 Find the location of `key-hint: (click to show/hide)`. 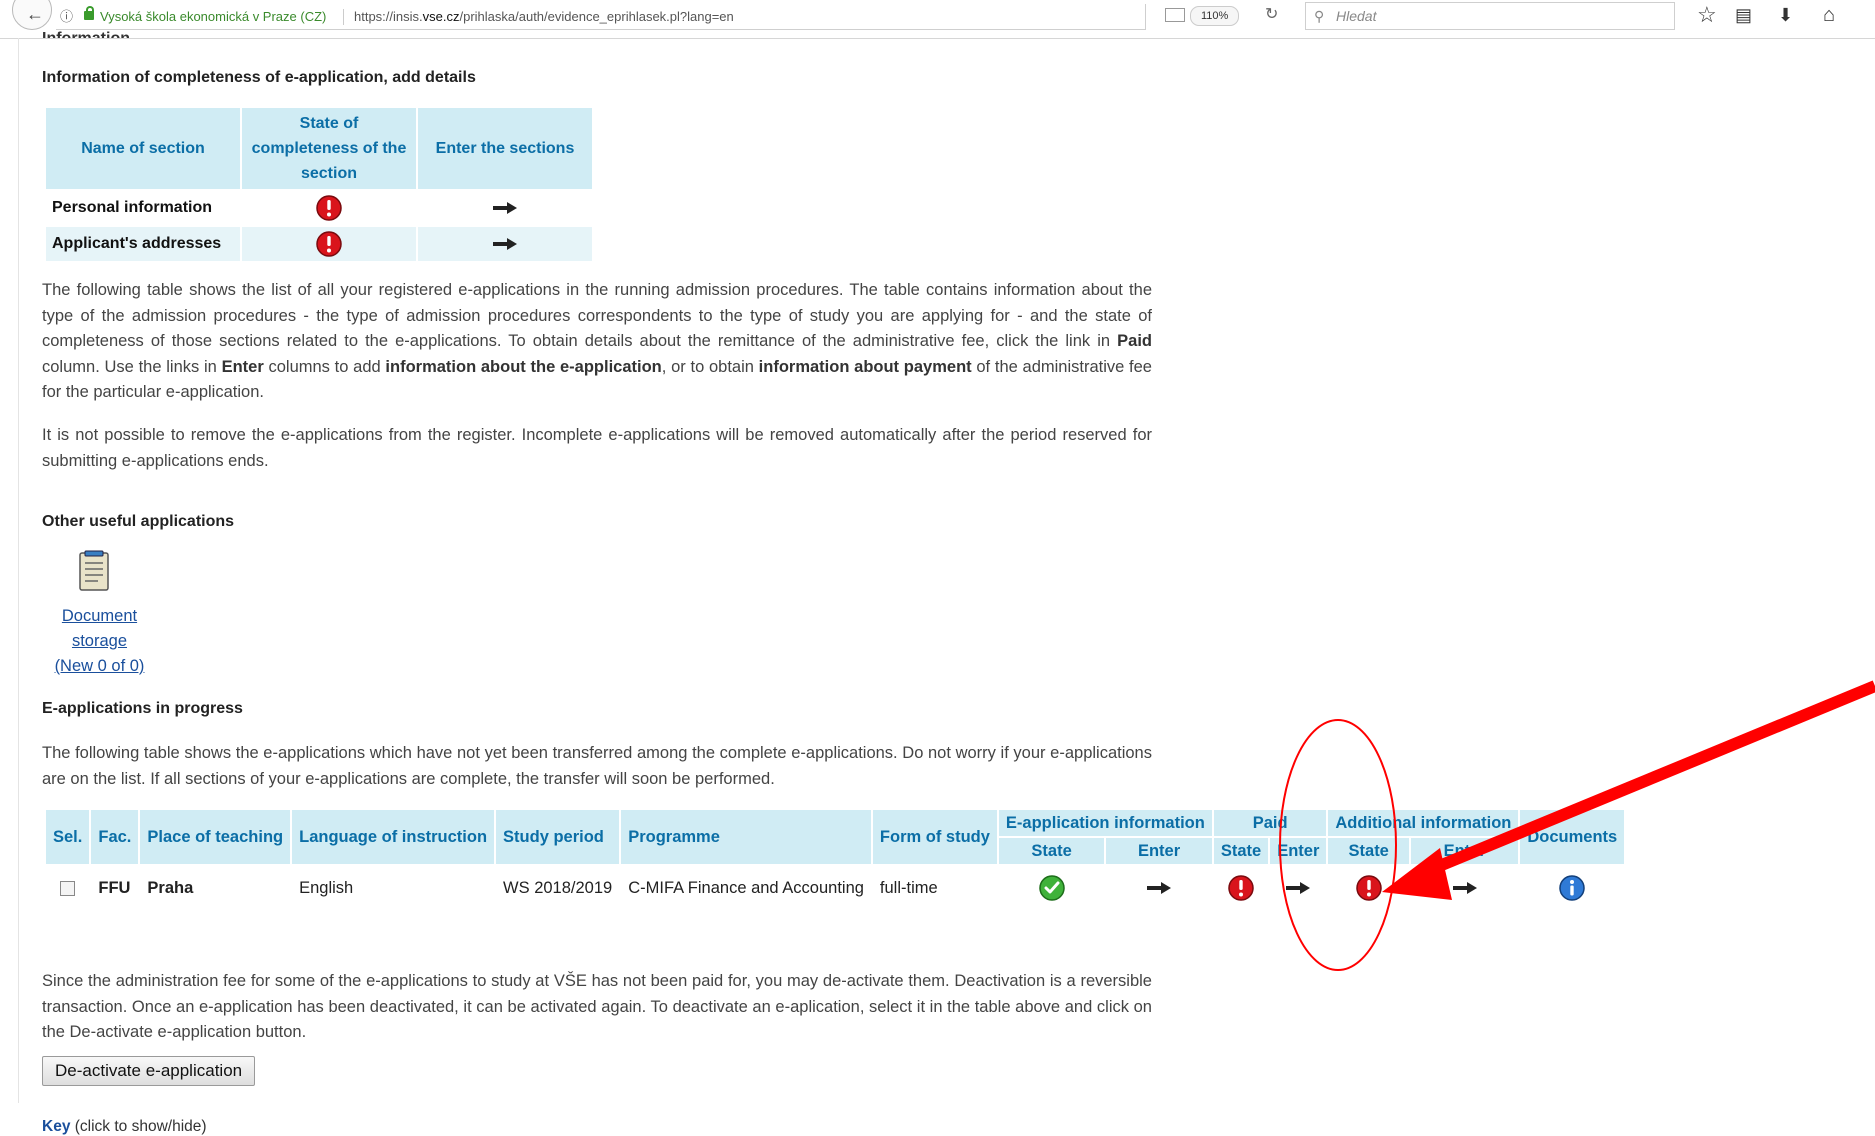

key-hint: (click to show/hide) is located at coordinates (138, 1126).